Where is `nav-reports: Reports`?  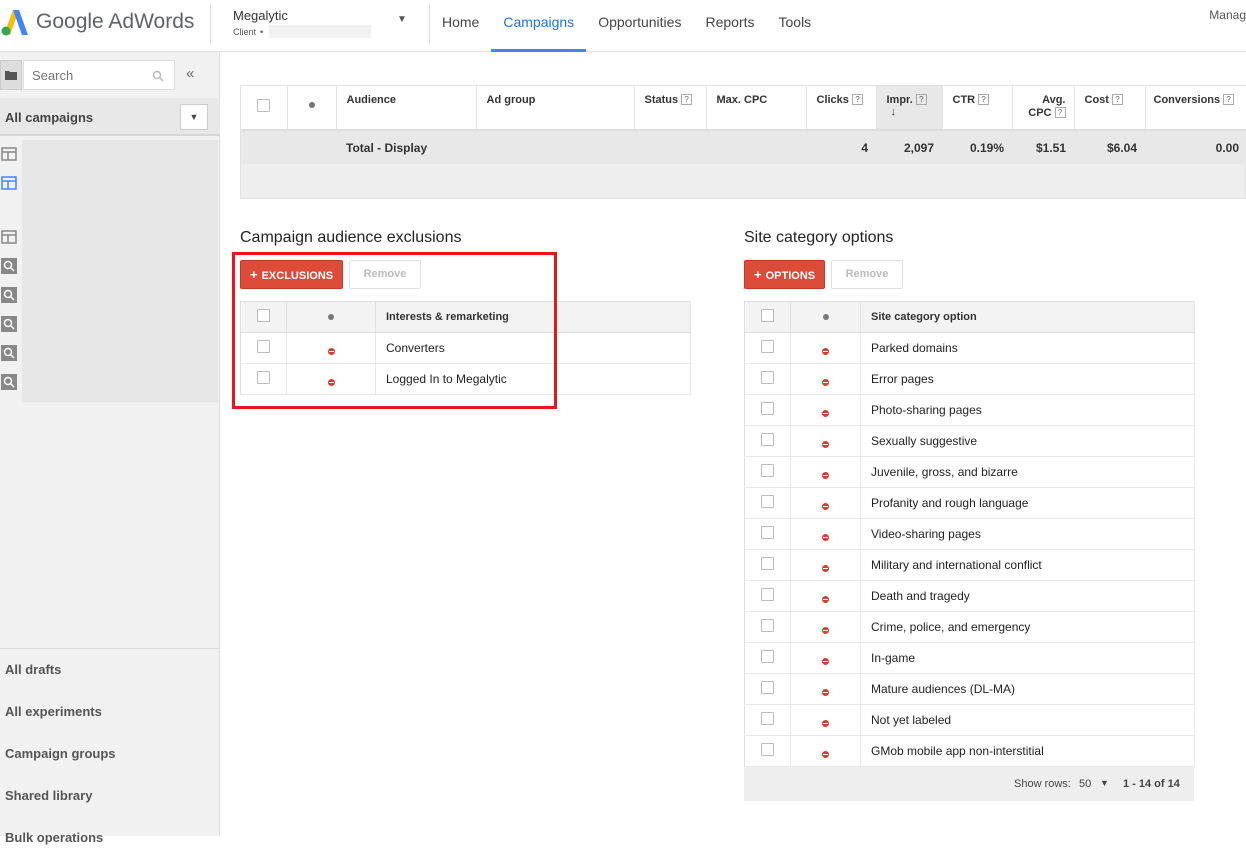
nav-reports: Reports is located at coordinates (729, 26).